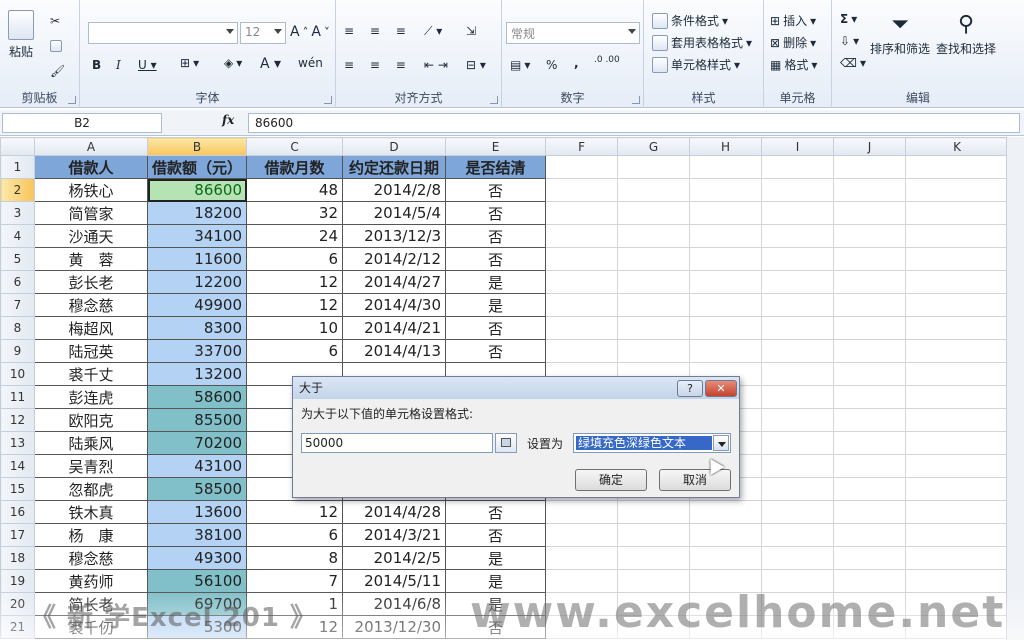  I want to click on cell-b7: 49900, so click(197, 305).